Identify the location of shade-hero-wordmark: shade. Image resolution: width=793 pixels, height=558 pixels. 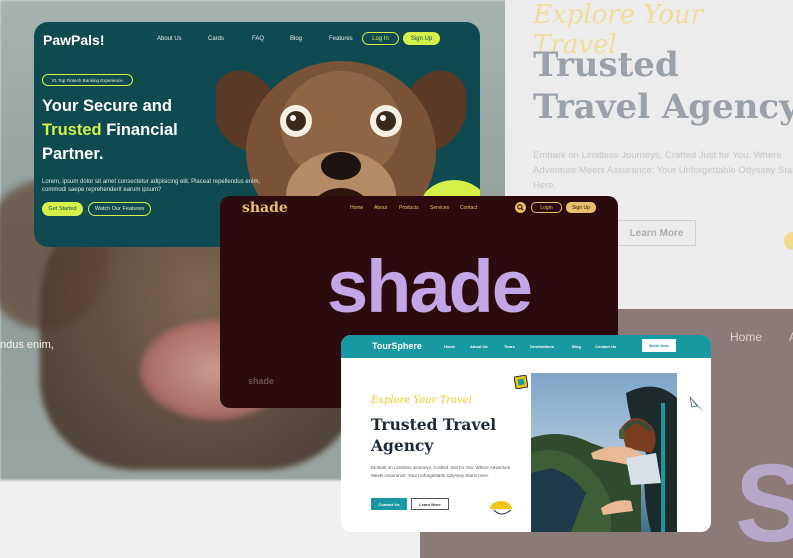
(430, 286).